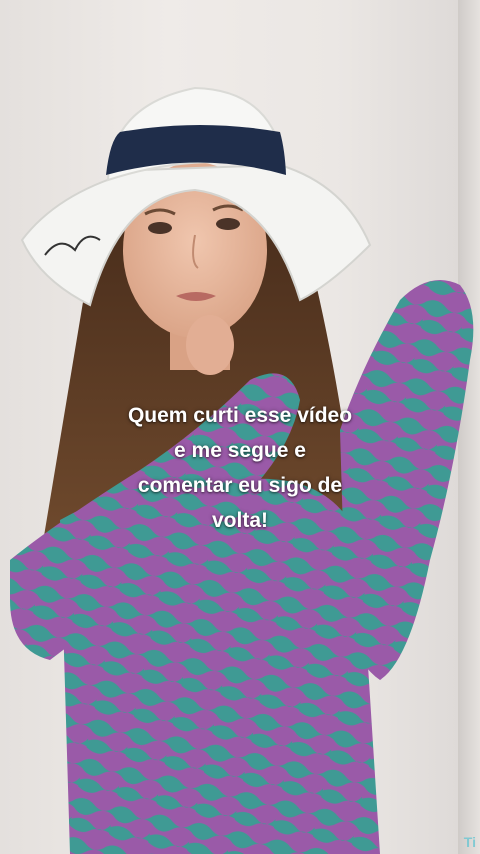 The height and width of the screenshot is (854, 480). Describe the element at coordinates (239, 520) in the screenshot. I see `caption-line: volta!` at that location.